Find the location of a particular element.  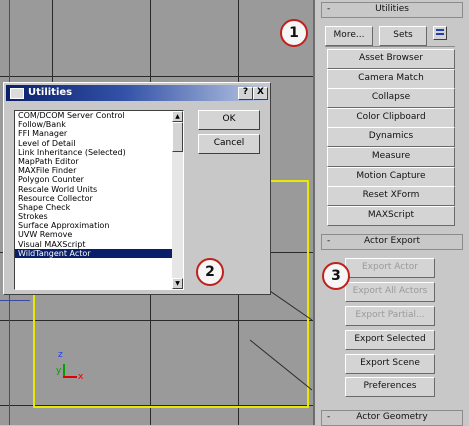

ok-button: OK is located at coordinates (229, 120).